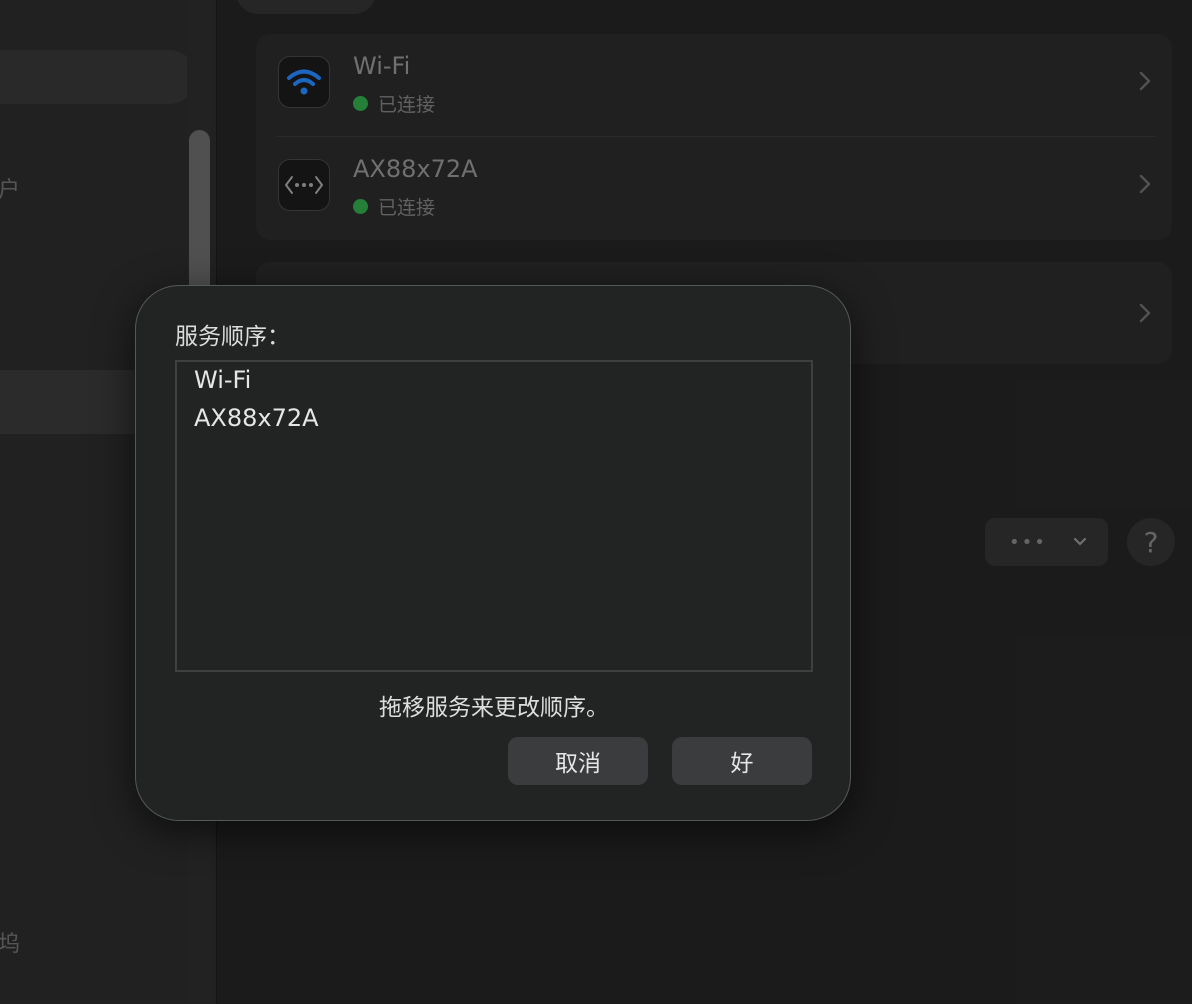  Describe the element at coordinates (494, 708) in the screenshot. I see `dialog-hint: 拖移服务来更改顺序。` at that location.